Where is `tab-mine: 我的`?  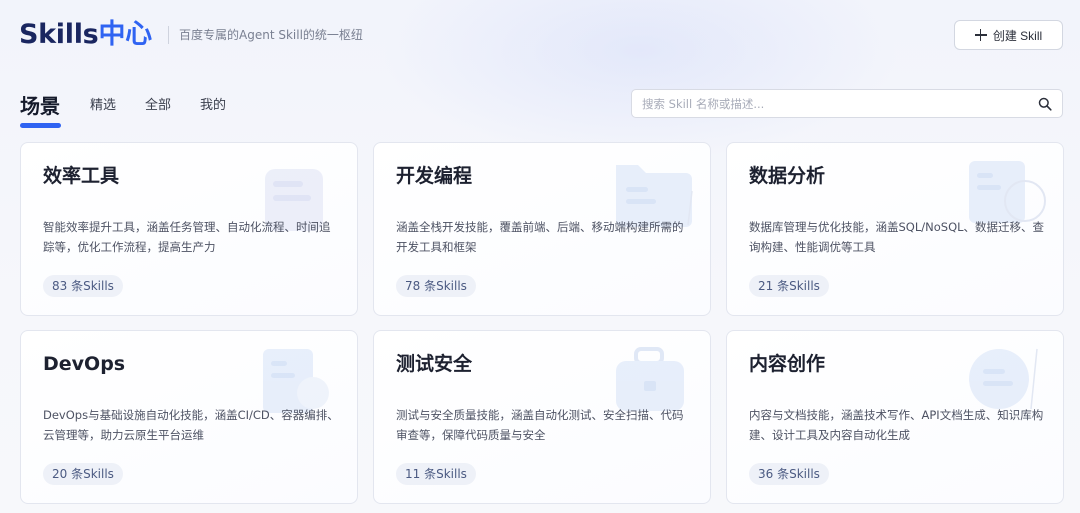 tab-mine: 我的 is located at coordinates (213, 103).